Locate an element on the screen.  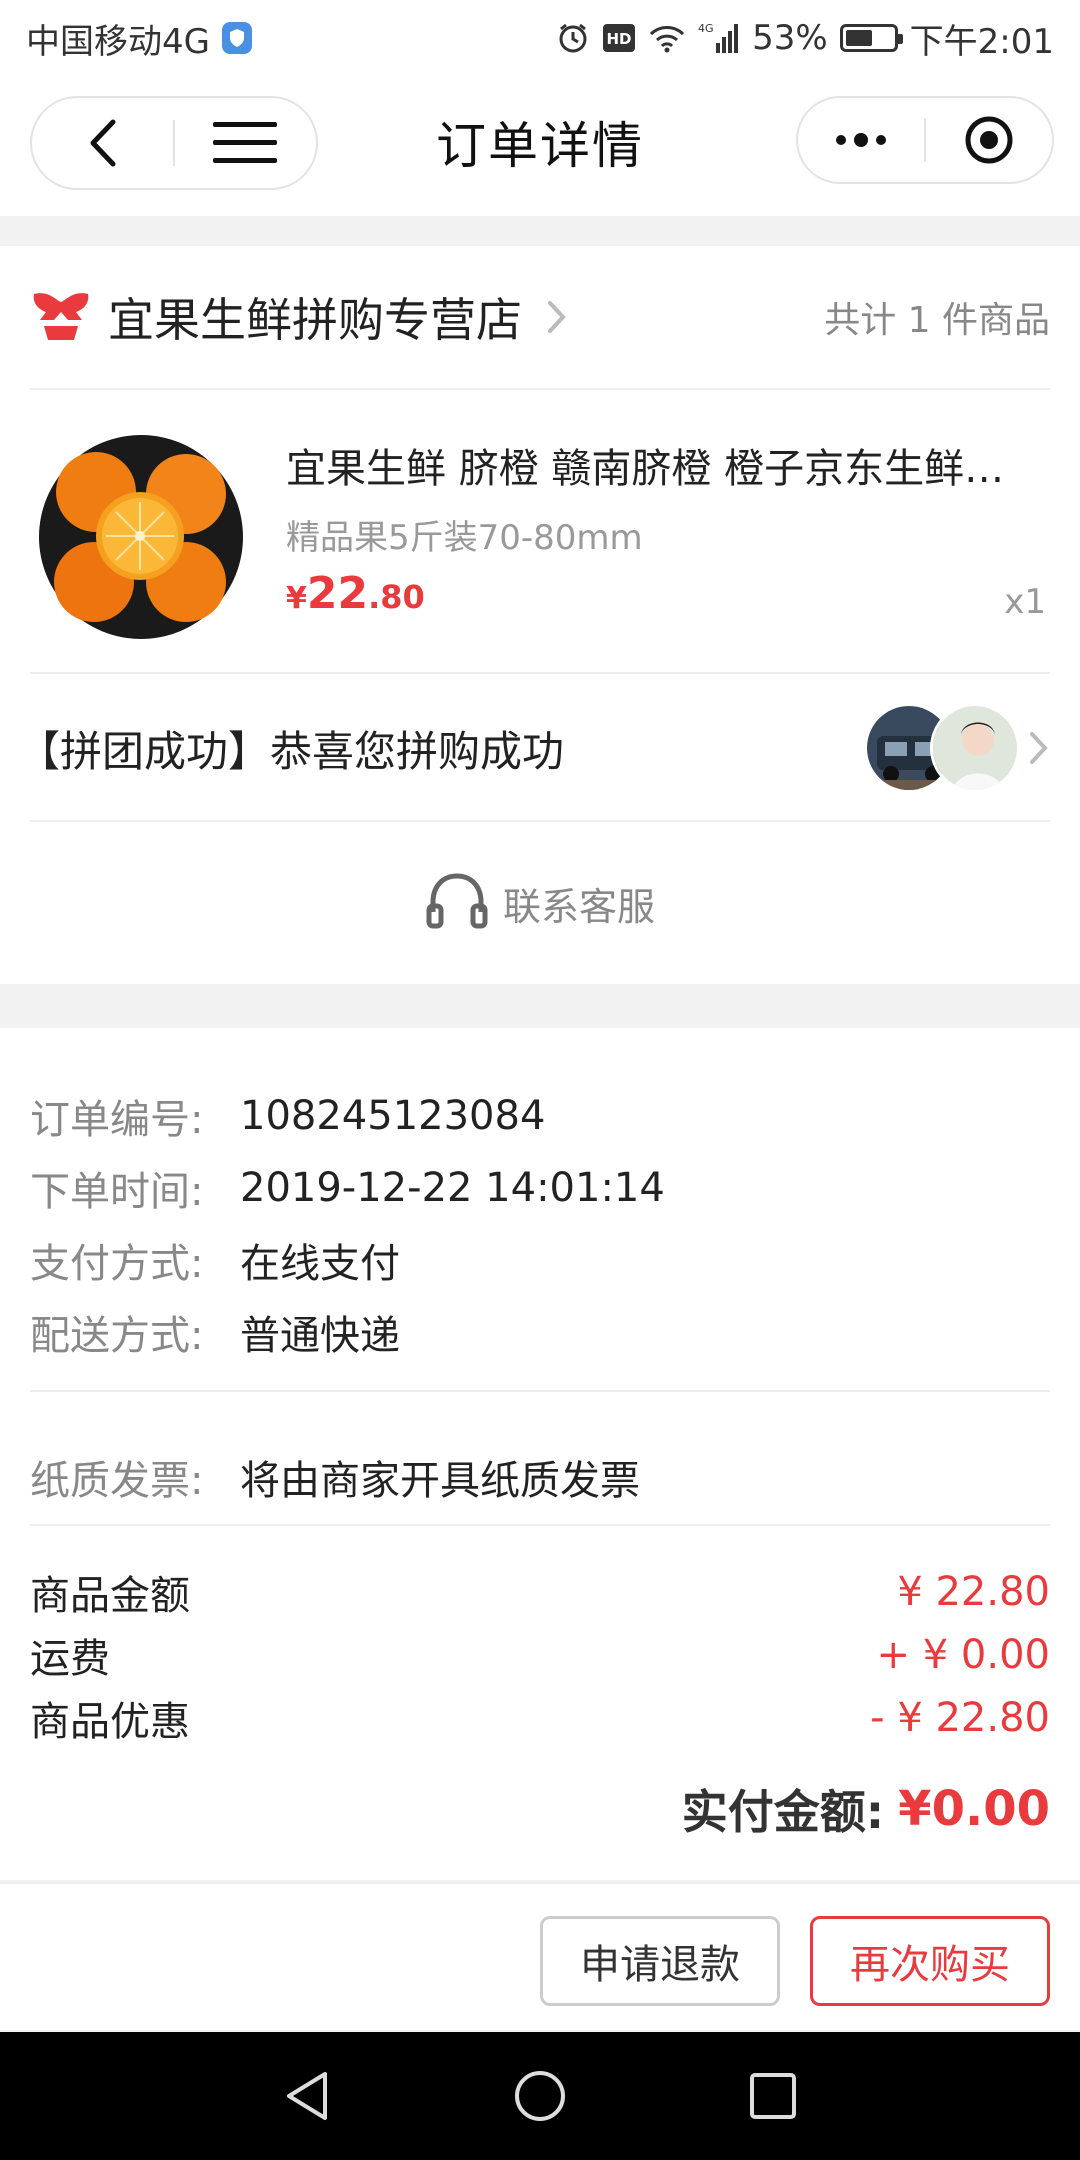
svg-text: HD is located at coordinates (619, 39).